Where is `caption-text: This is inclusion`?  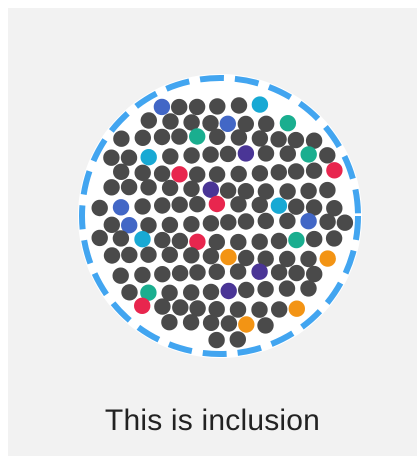 caption-text: This is inclusion is located at coordinates (212, 420).